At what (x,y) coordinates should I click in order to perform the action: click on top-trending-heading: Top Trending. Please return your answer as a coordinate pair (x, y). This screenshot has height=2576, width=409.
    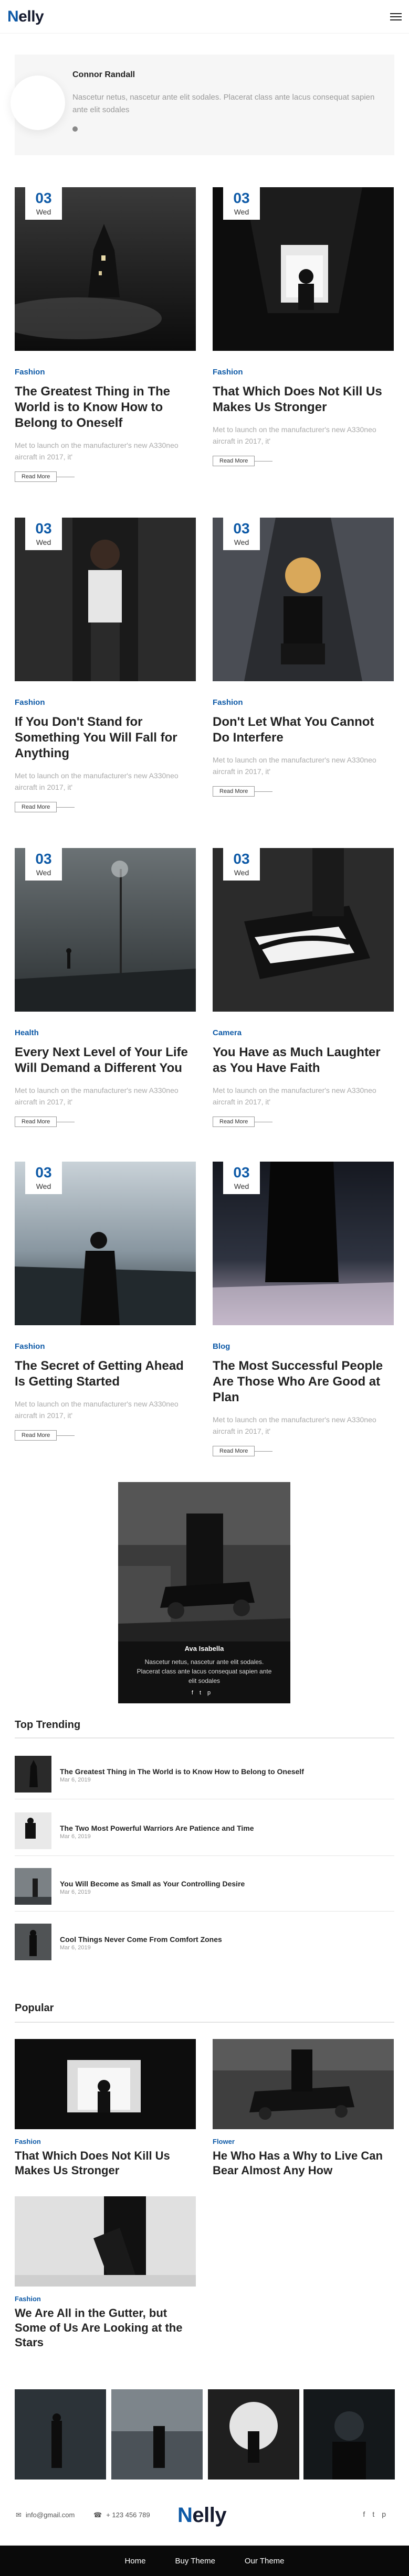
    Looking at the image, I should click on (48, 1725).